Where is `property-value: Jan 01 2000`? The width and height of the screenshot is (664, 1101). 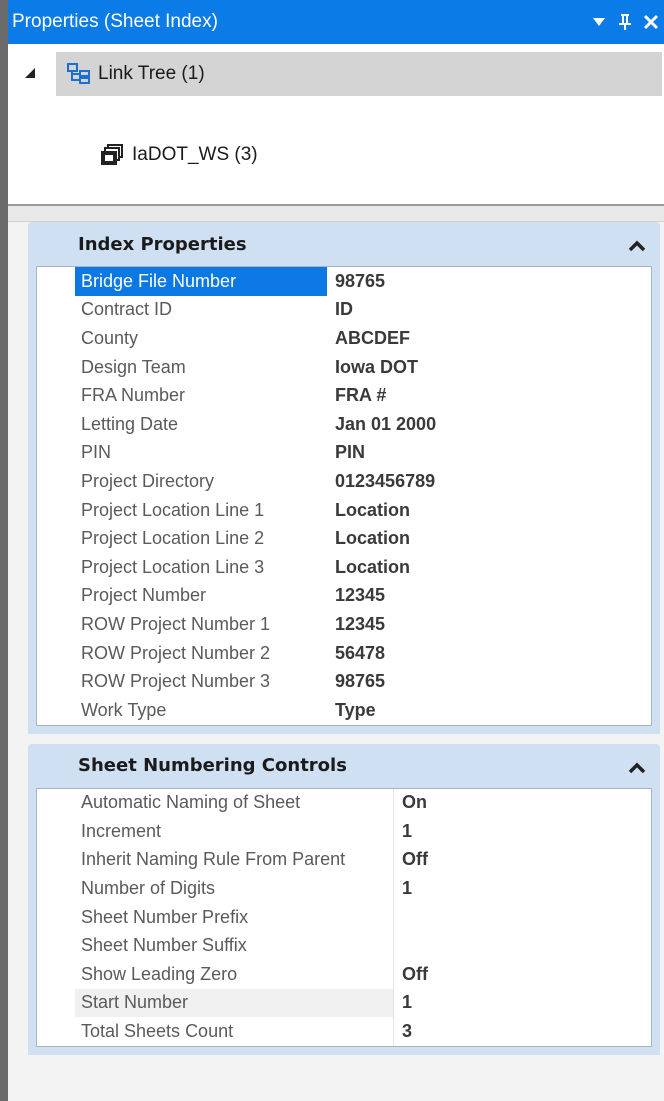
property-value: Jan 01 2000 is located at coordinates (480, 424).